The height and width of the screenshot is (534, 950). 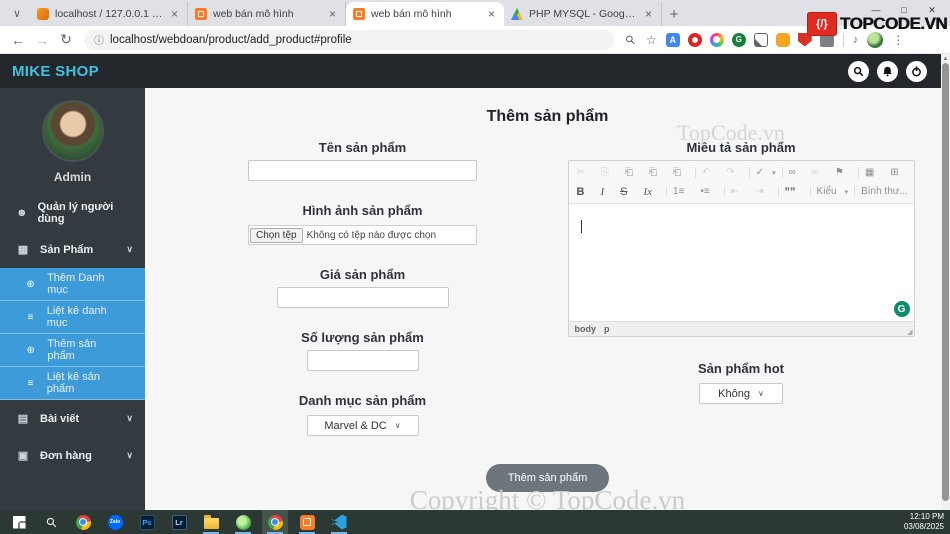 I want to click on anchor-icon: ⚑, so click(x=843, y=172).